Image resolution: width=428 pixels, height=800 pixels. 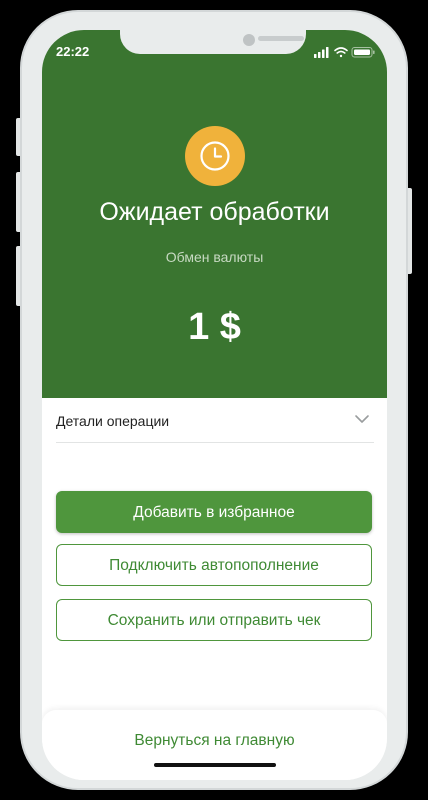 I want to click on operation-details-toggle: Детали операции, so click(x=215, y=420).